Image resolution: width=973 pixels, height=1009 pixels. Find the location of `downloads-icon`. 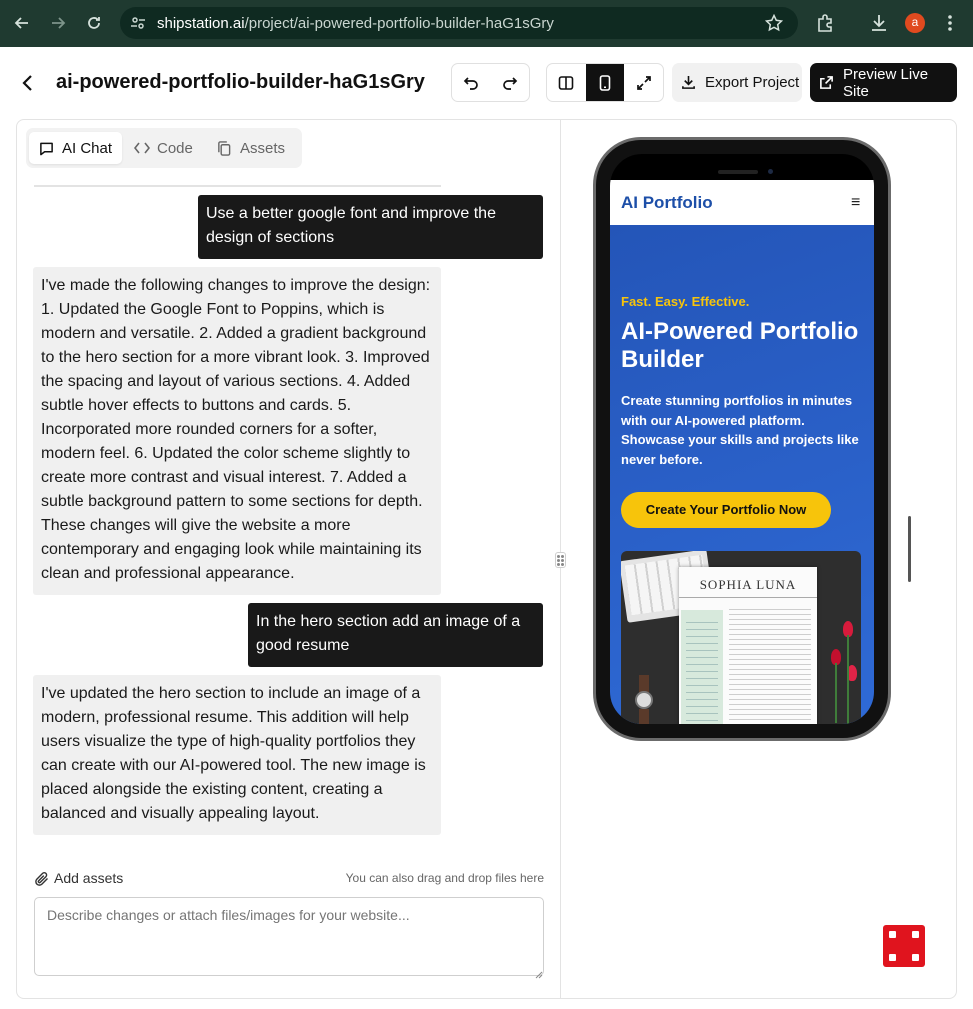

downloads-icon is located at coordinates (879, 25).